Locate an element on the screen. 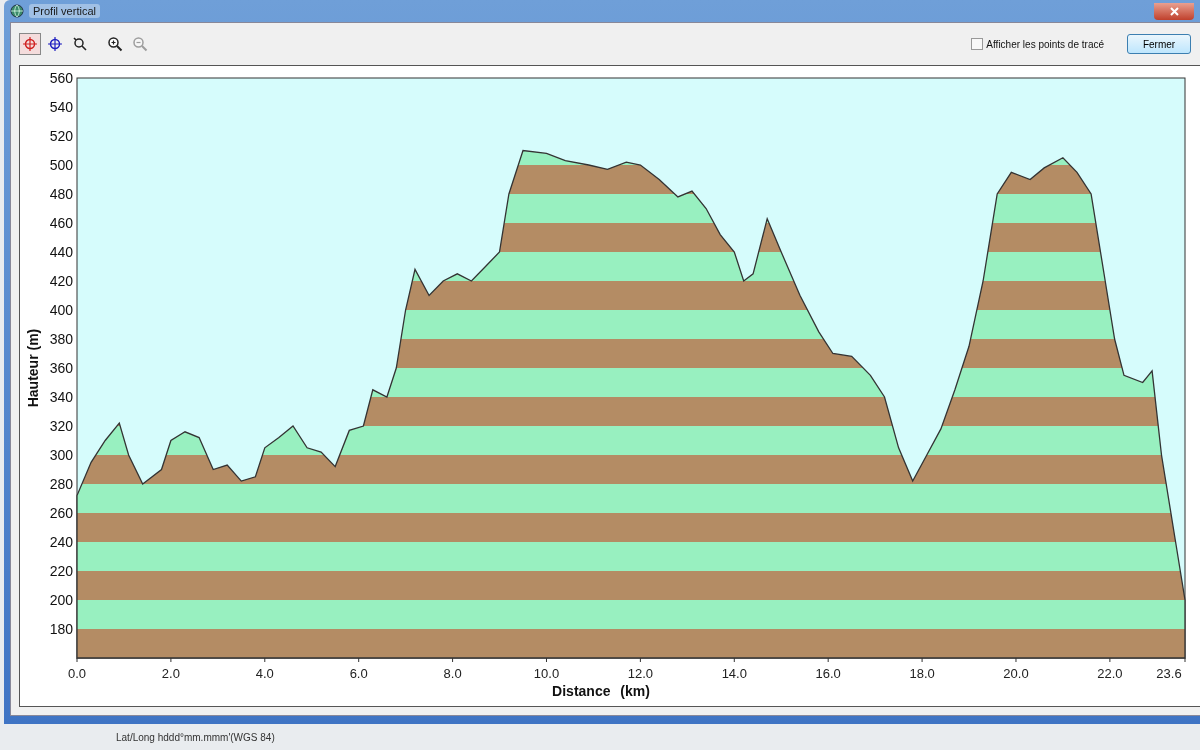  y-tick-label: 320 is located at coordinates (61, 426).